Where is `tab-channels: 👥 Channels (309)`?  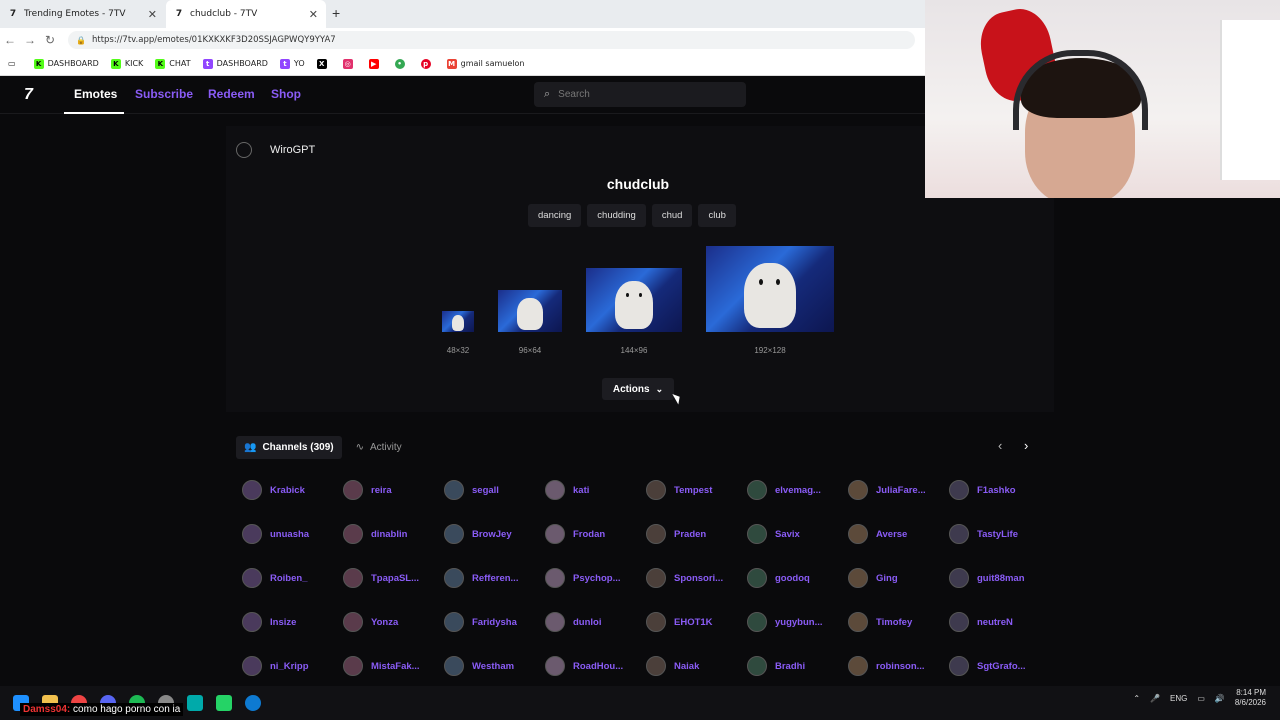
tab-channels: 👥 Channels (309) is located at coordinates (289, 447).